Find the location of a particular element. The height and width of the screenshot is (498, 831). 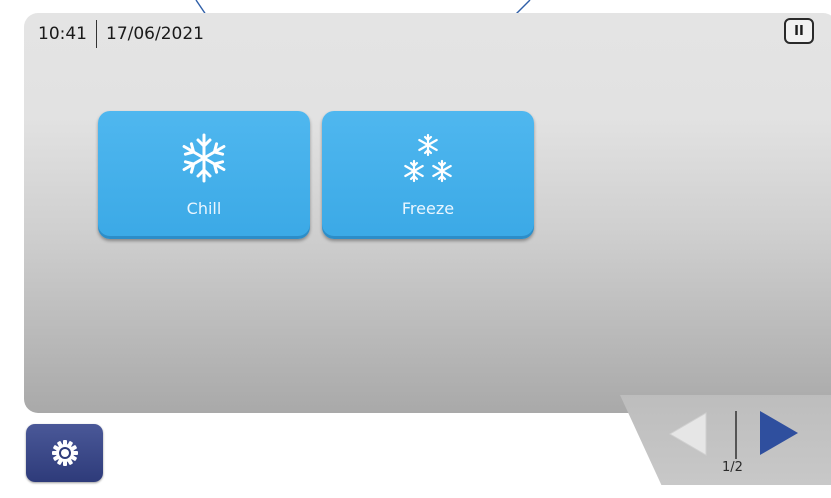

freeze-label: Freeze is located at coordinates (428, 208).